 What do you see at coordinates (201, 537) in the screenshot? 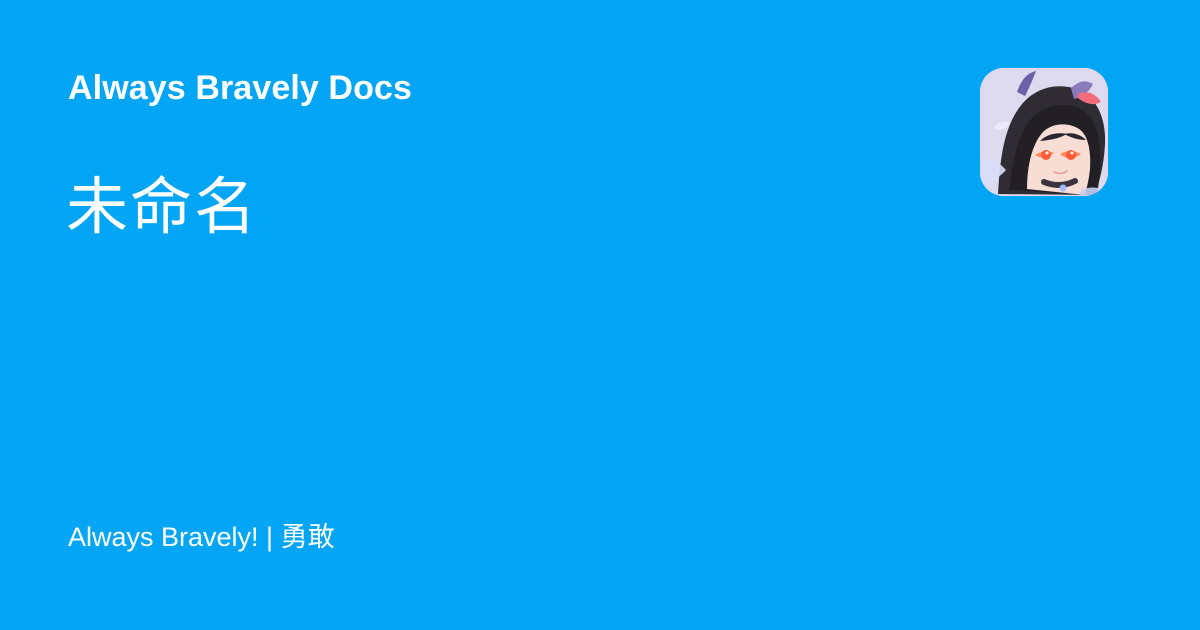
I see `site-tagline: Always Bravely! | 勇敢` at bounding box center [201, 537].